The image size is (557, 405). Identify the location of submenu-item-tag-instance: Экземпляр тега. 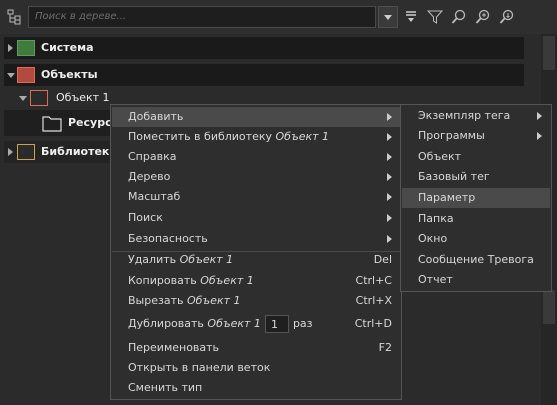
(476, 116).